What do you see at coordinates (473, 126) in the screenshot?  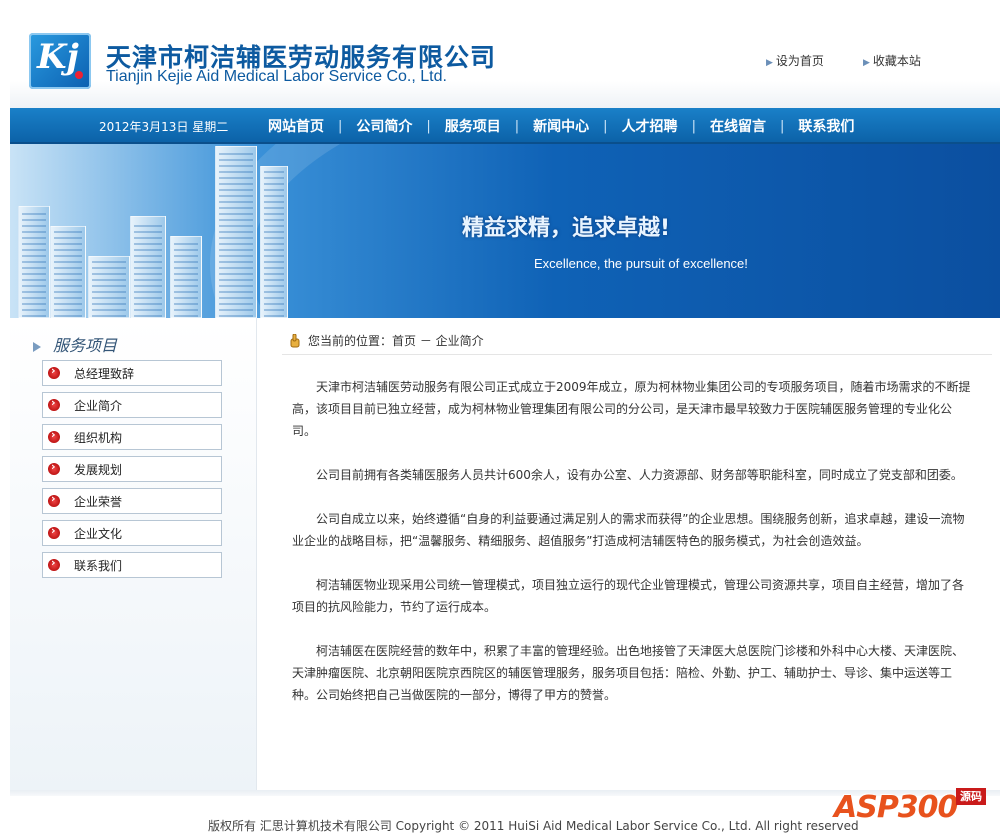 I see `nav-services: 服务项目` at bounding box center [473, 126].